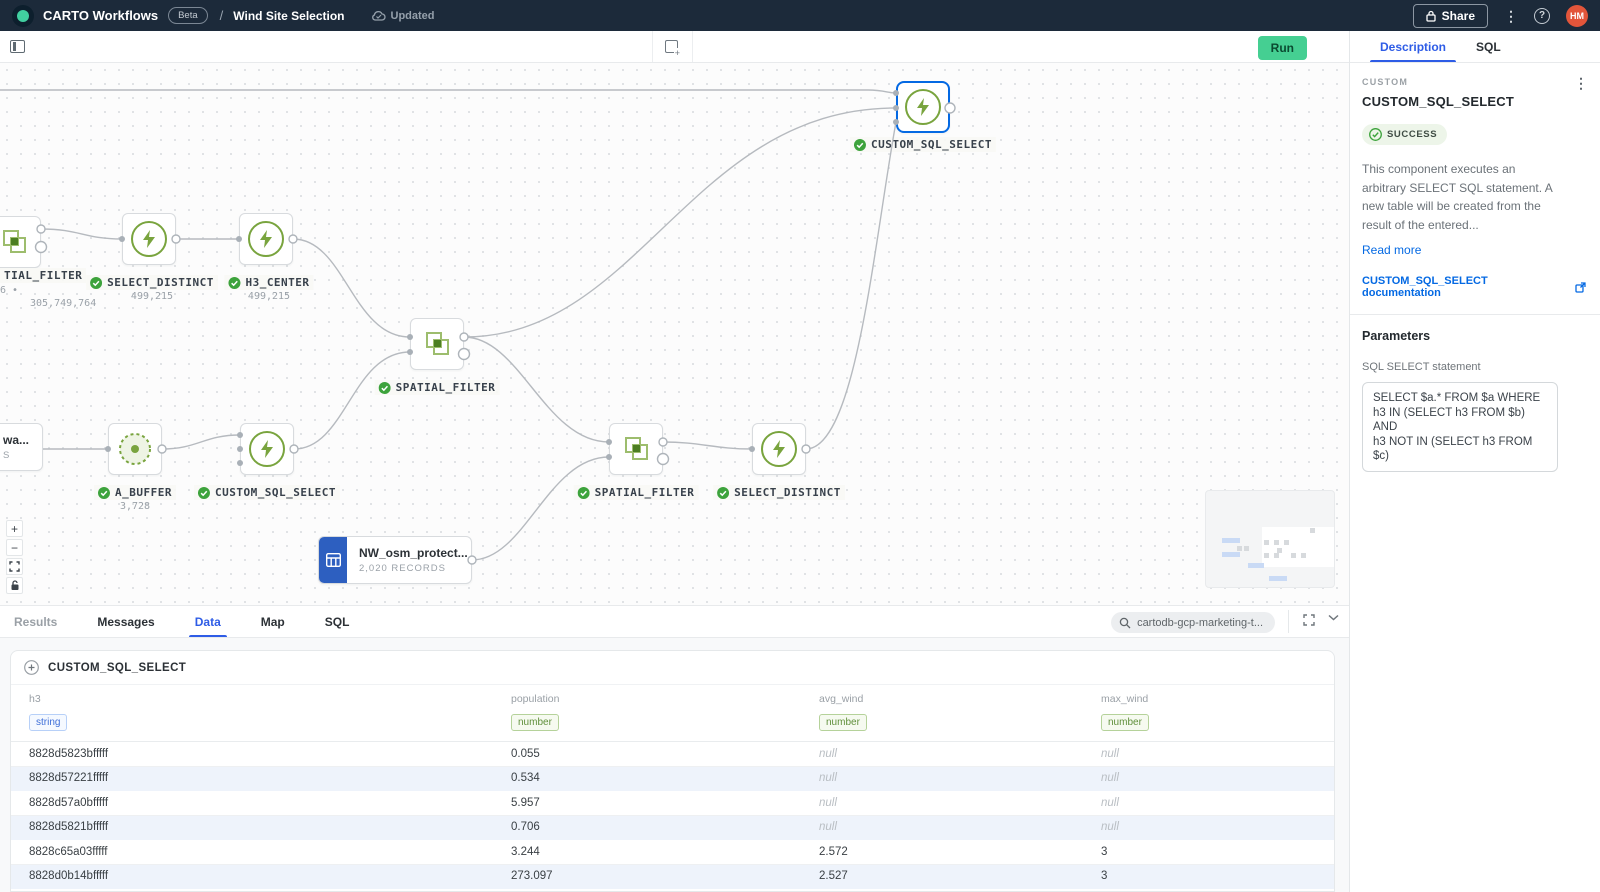  I want to click on node-custom-sql-select, so click(267, 449).